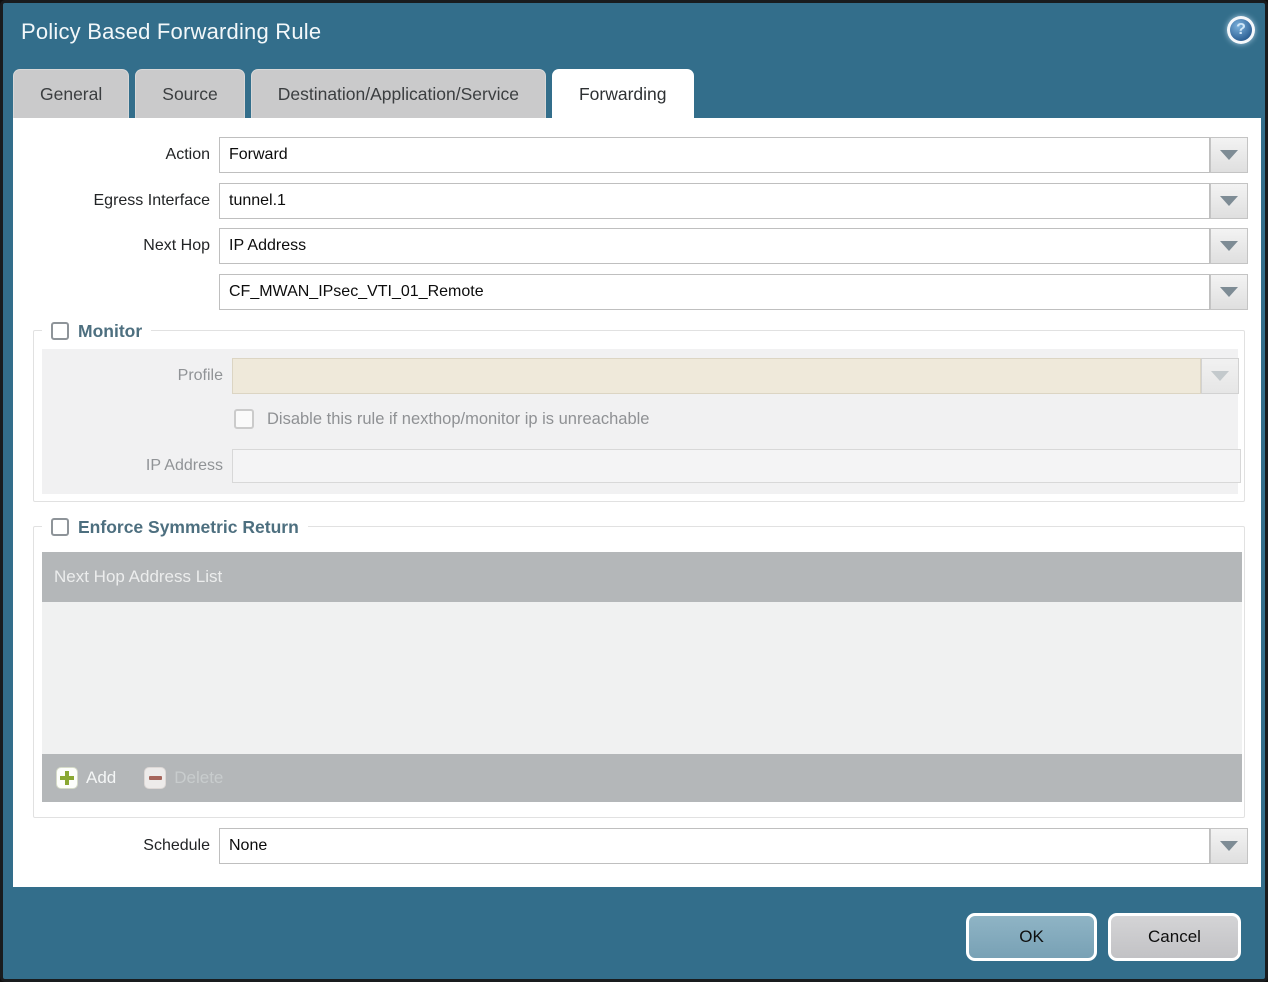  I want to click on egress-interface-dropdown-button, so click(1229, 201).